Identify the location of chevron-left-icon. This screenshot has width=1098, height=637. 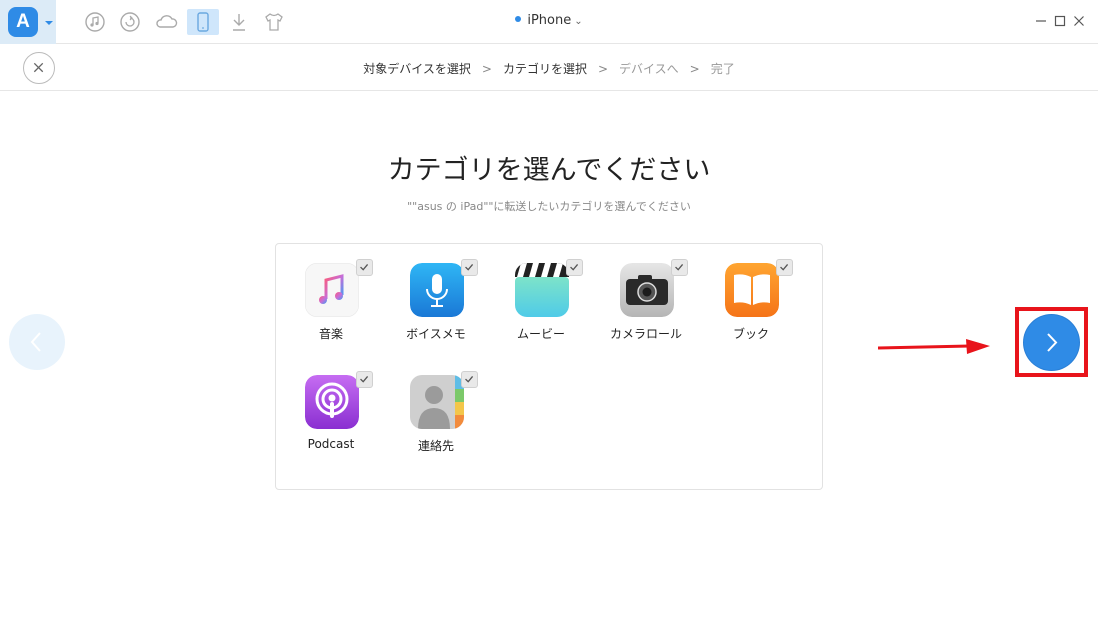
(35, 342).